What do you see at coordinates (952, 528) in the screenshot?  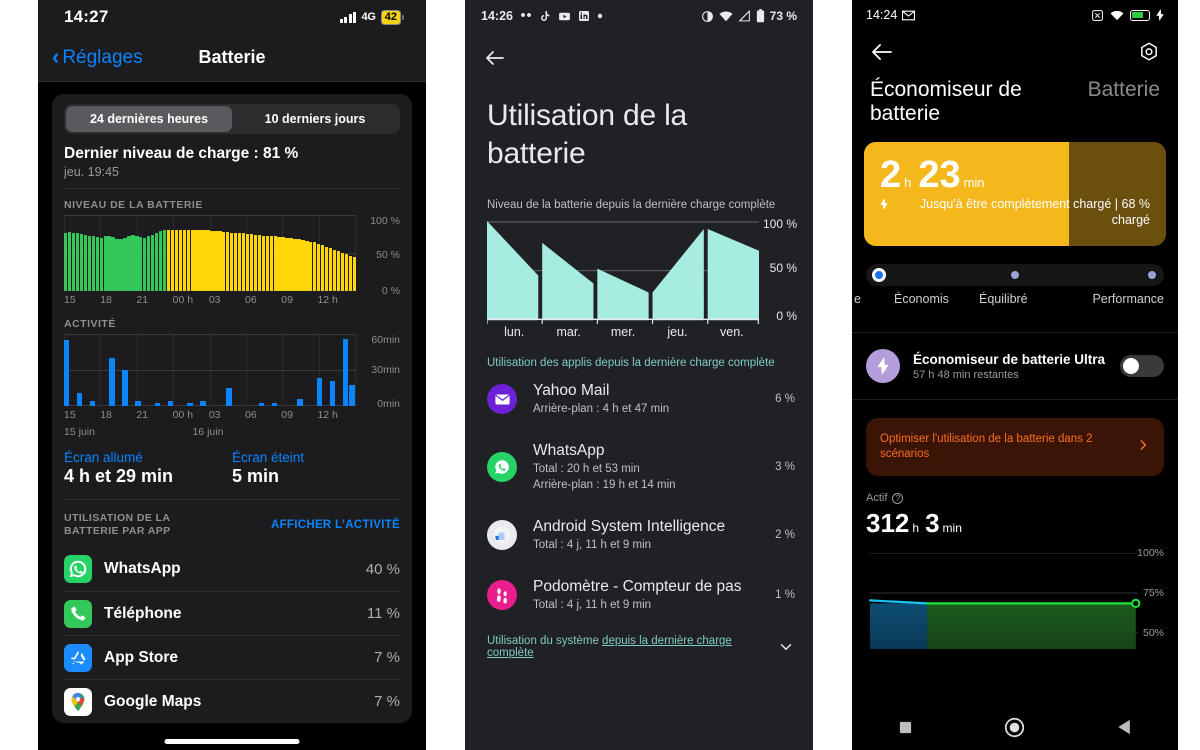 I see `active-minutes-unit: min` at bounding box center [952, 528].